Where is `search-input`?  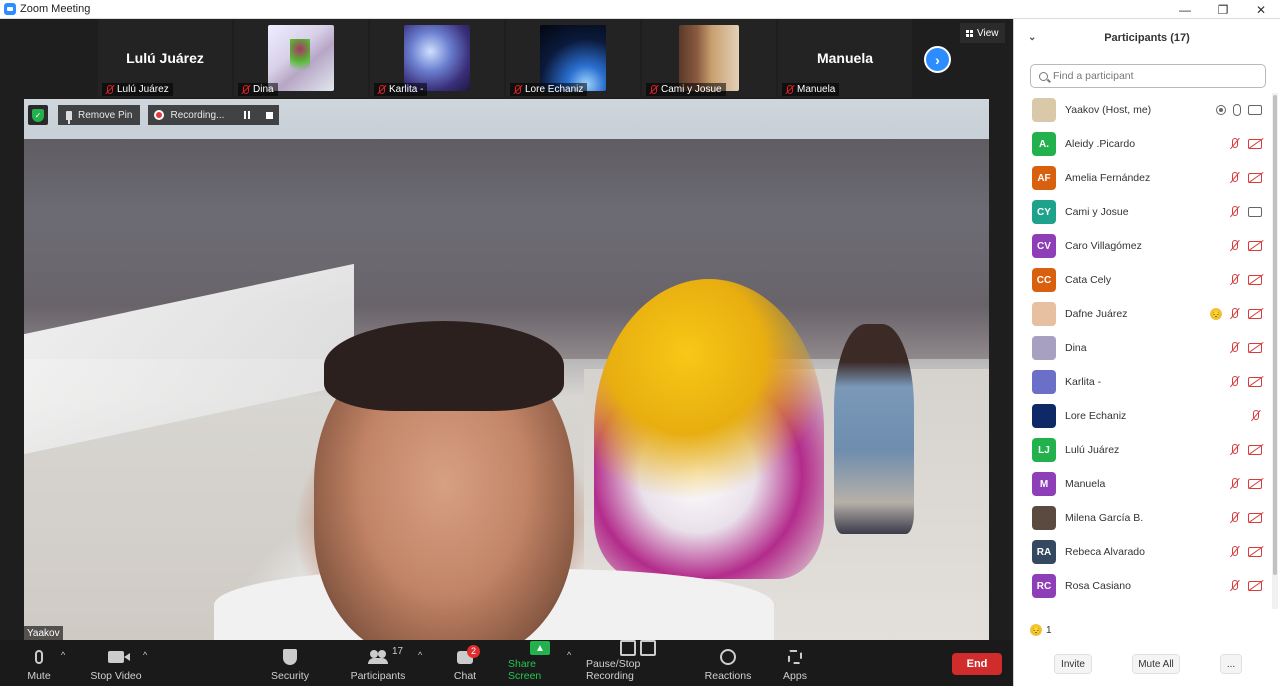
search-input is located at coordinates (1153, 76).